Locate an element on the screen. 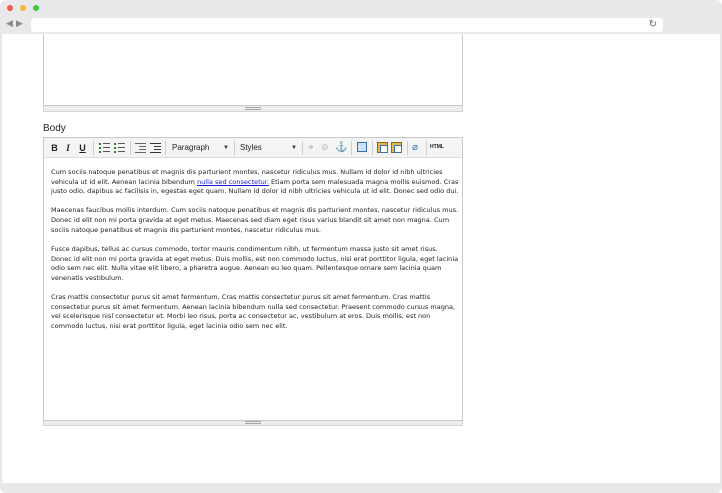 The width and height of the screenshot is (722, 493). underline-button: U is located at coordinates (82, 148).